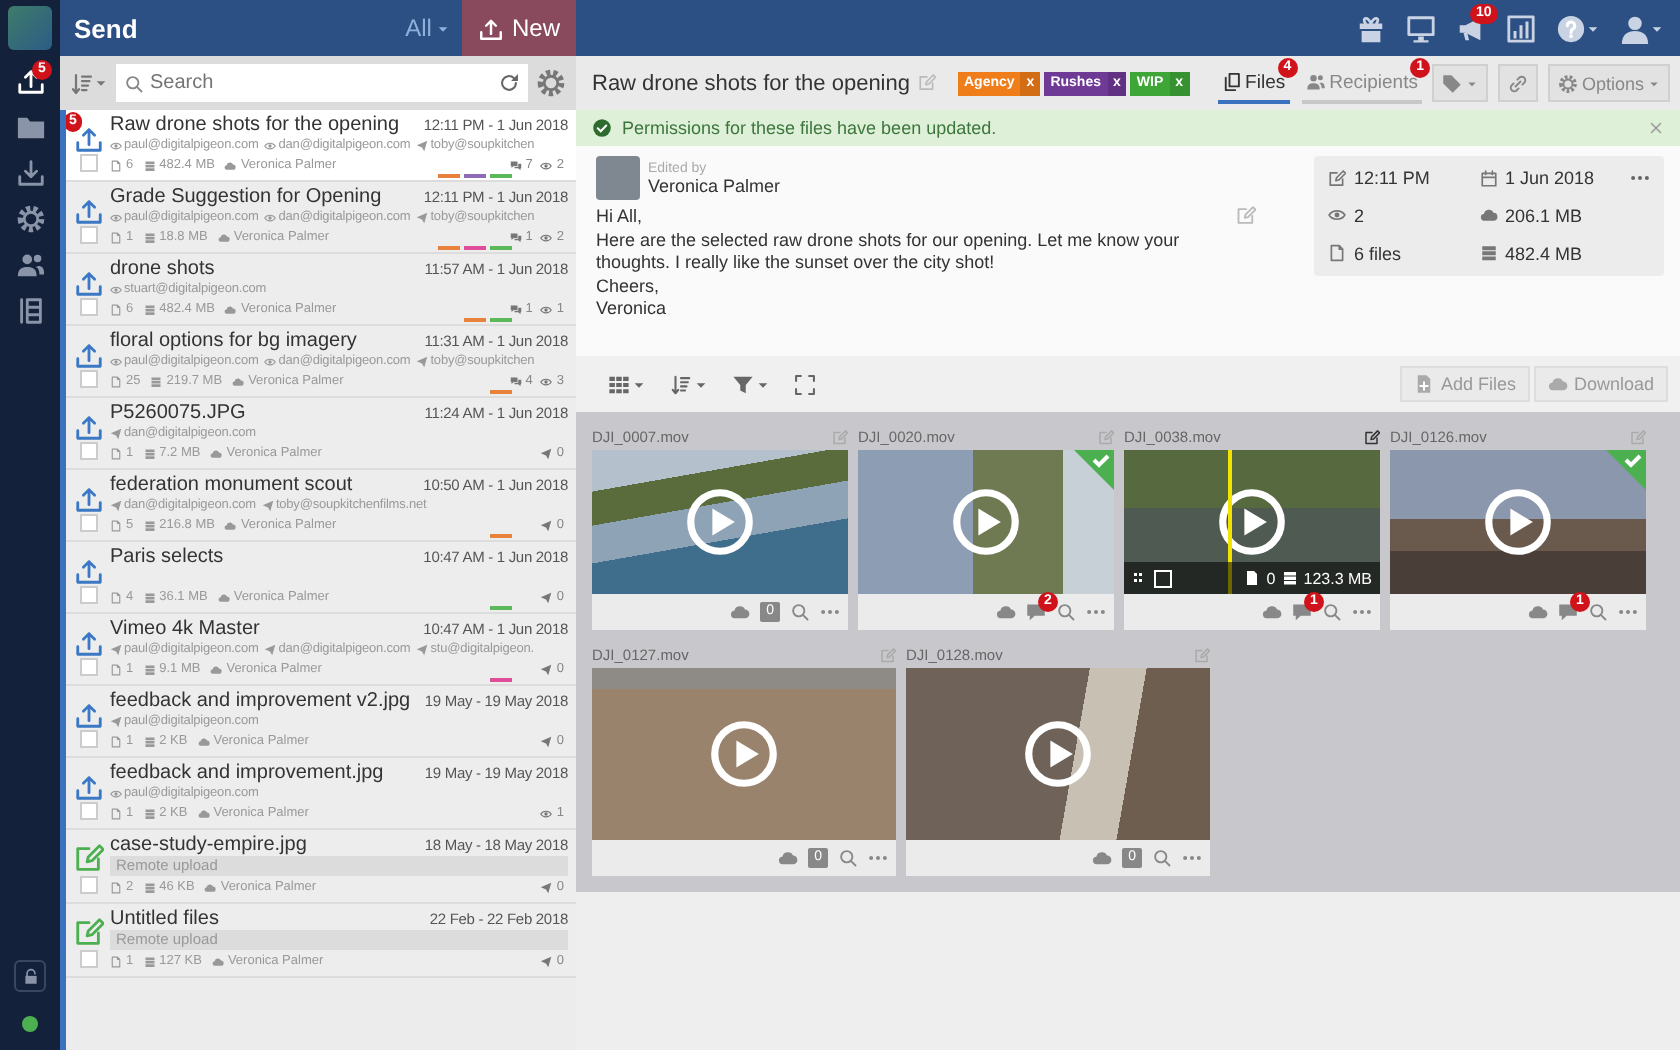  What do you see at coordinates (256, 125) in the screenshot?
I see `transfer-title: Raw drone shots for the opening` at bounding box center [256, 125].